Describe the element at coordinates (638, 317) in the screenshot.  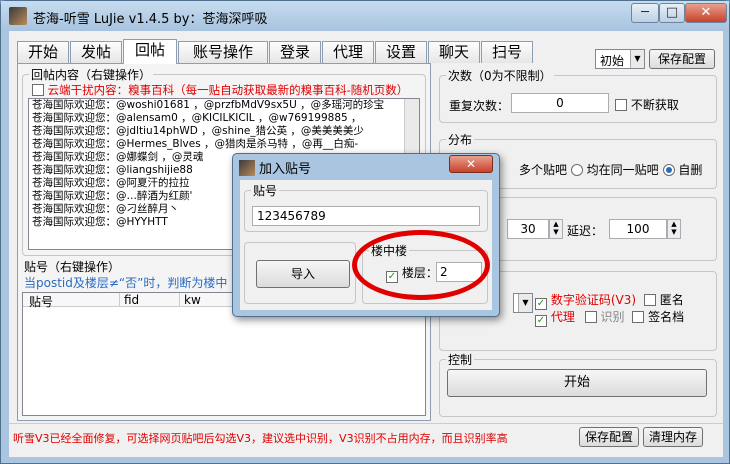
I see `signature-checkbox` at that location.